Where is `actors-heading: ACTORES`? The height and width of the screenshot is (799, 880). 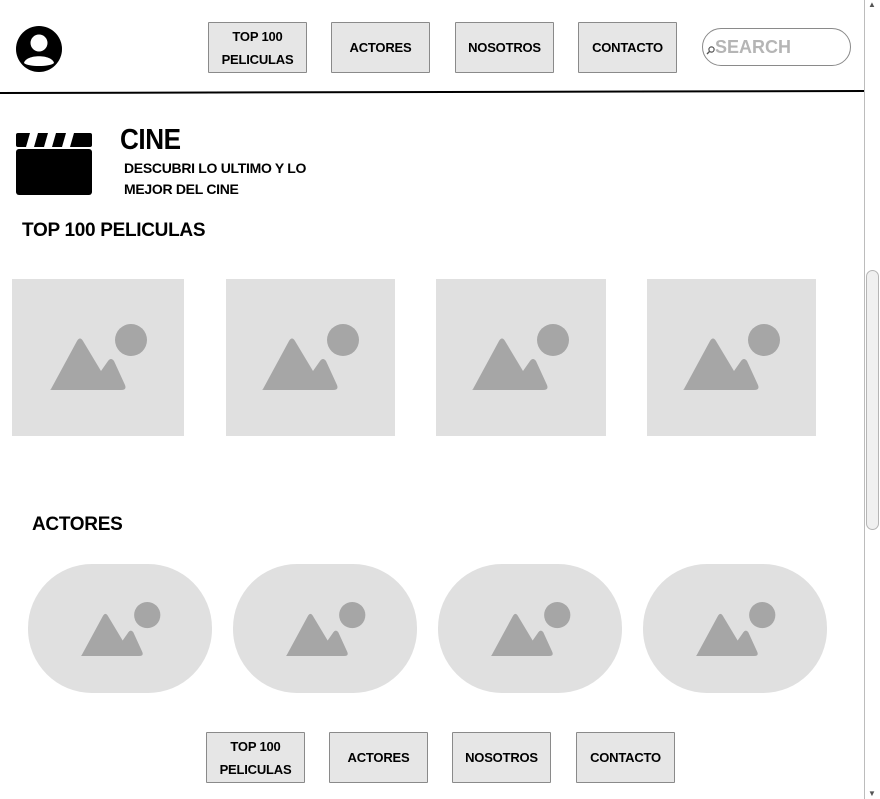 actors-heading: ACTORES is located at coordinates (77, 524).